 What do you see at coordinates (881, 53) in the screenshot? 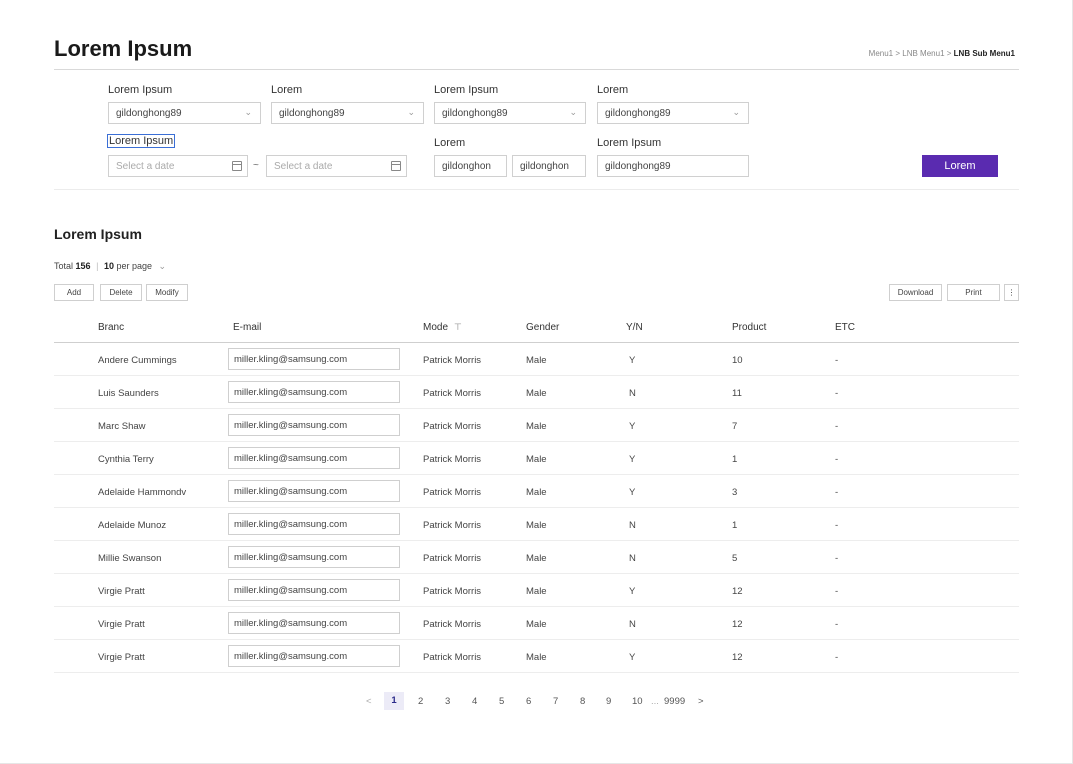
I see `breadcrumb-item-menu1: Menu1` at bounding box center [881, 53].